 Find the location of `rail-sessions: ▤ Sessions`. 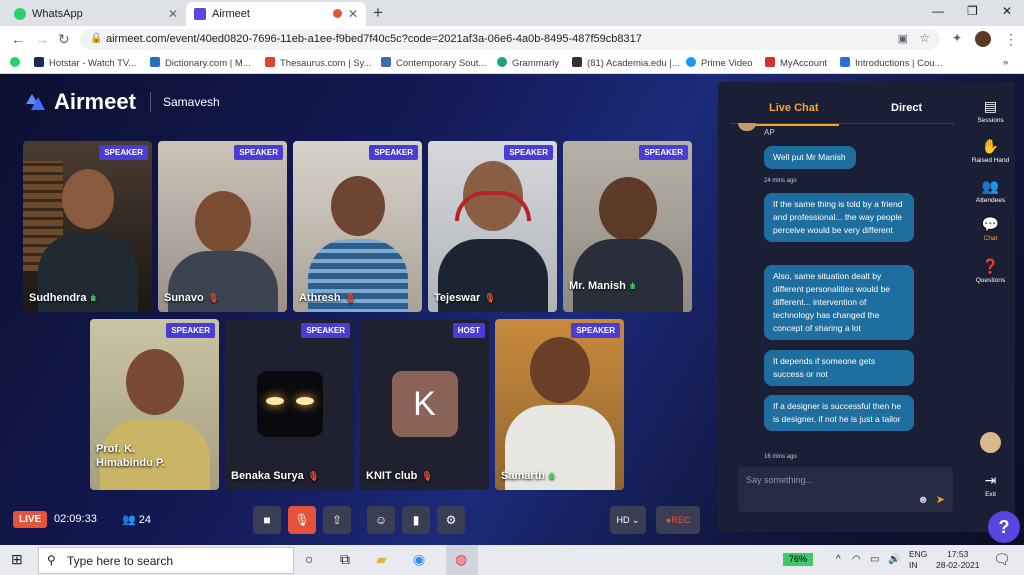

rail-sessions: ▤ Sessions is located at coordinates (990, 111).